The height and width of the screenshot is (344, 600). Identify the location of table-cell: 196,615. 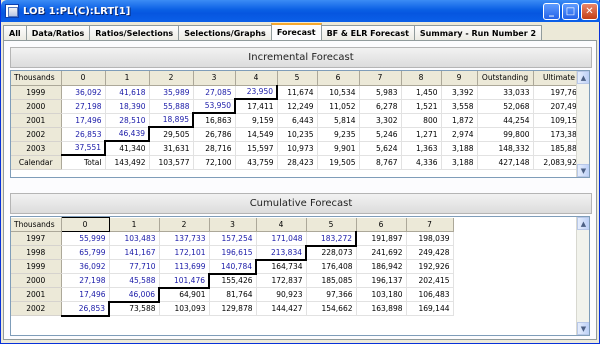
(233, 252).